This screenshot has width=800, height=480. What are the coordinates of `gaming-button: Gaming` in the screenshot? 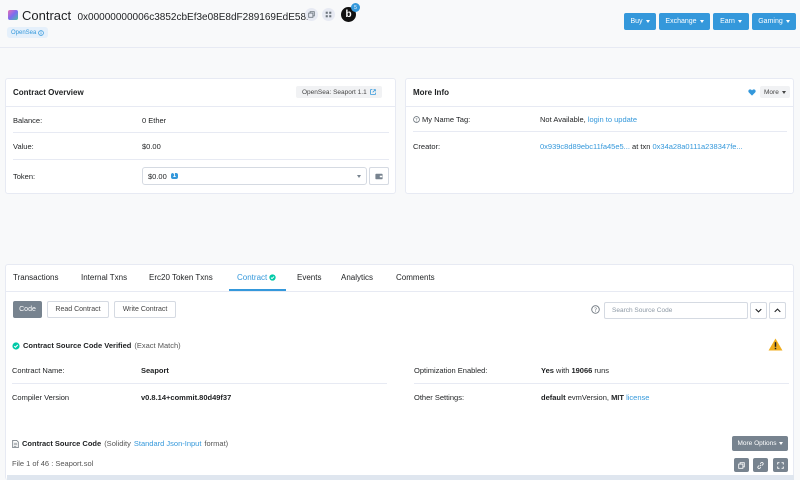 It's located at (774, 21).